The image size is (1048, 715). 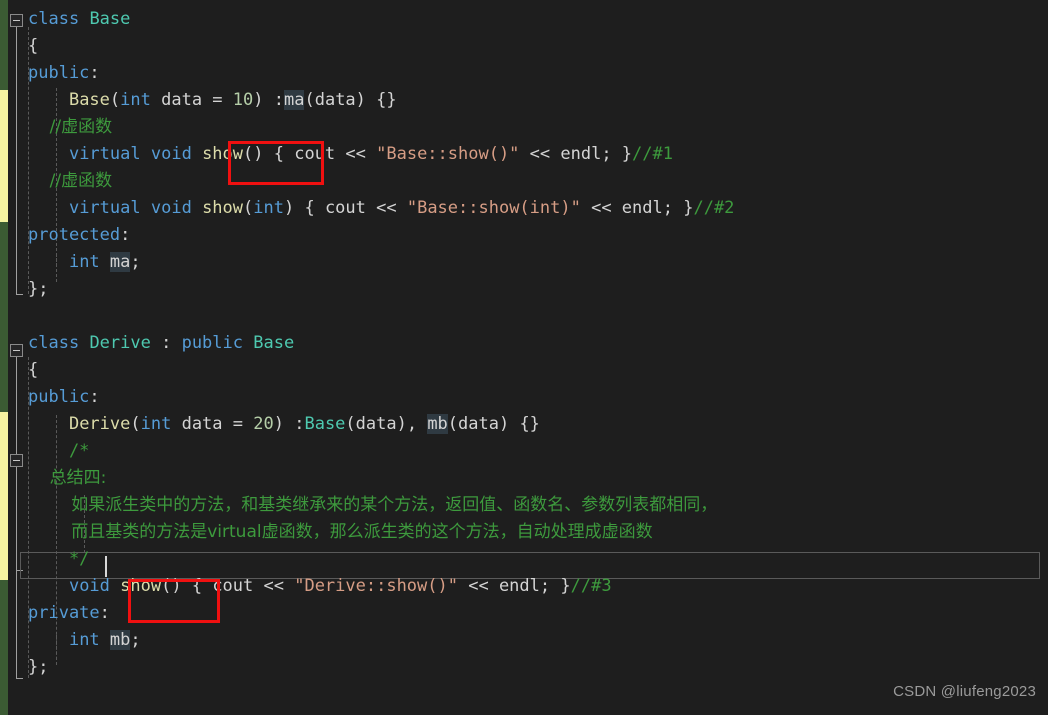 I want to click on code-token: 20, so click(x=263, y=424).